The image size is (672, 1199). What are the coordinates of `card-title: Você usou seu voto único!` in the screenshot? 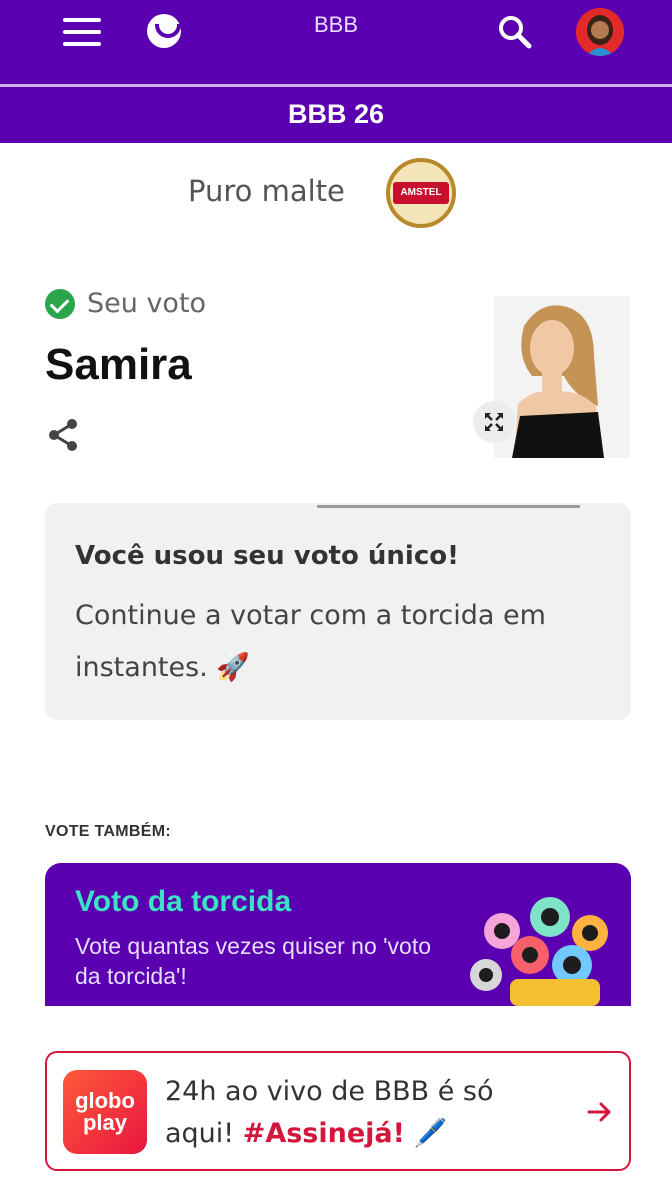 It's located at (267, 556).